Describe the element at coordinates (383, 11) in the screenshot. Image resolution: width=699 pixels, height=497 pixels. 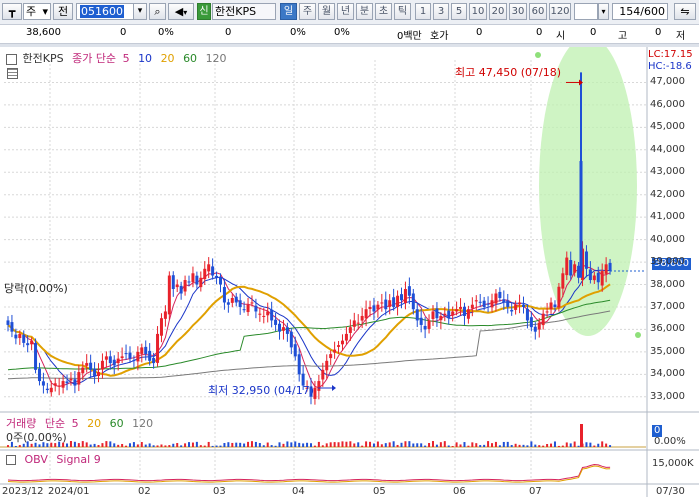
I see `period-second: 초` at that location.